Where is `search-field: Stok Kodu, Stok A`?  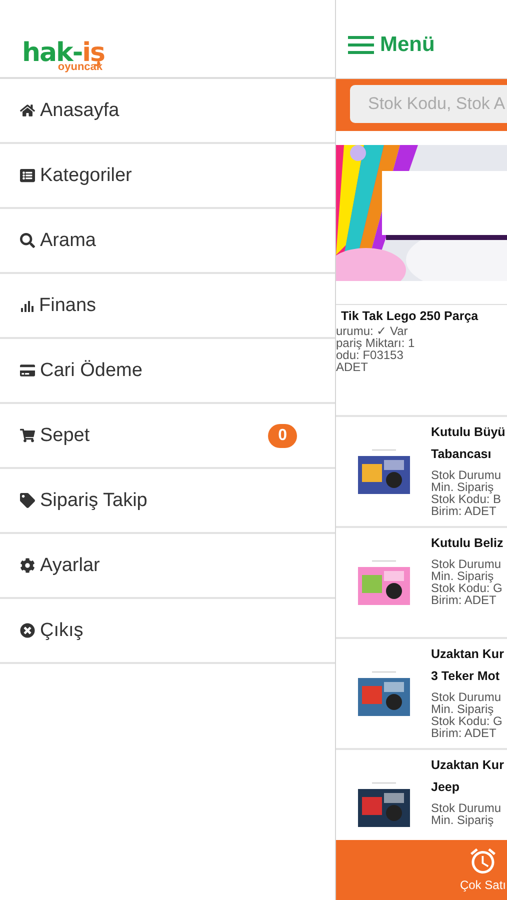
search-field: Stok Kodu, Stok A is located at coordinates (428, 104).